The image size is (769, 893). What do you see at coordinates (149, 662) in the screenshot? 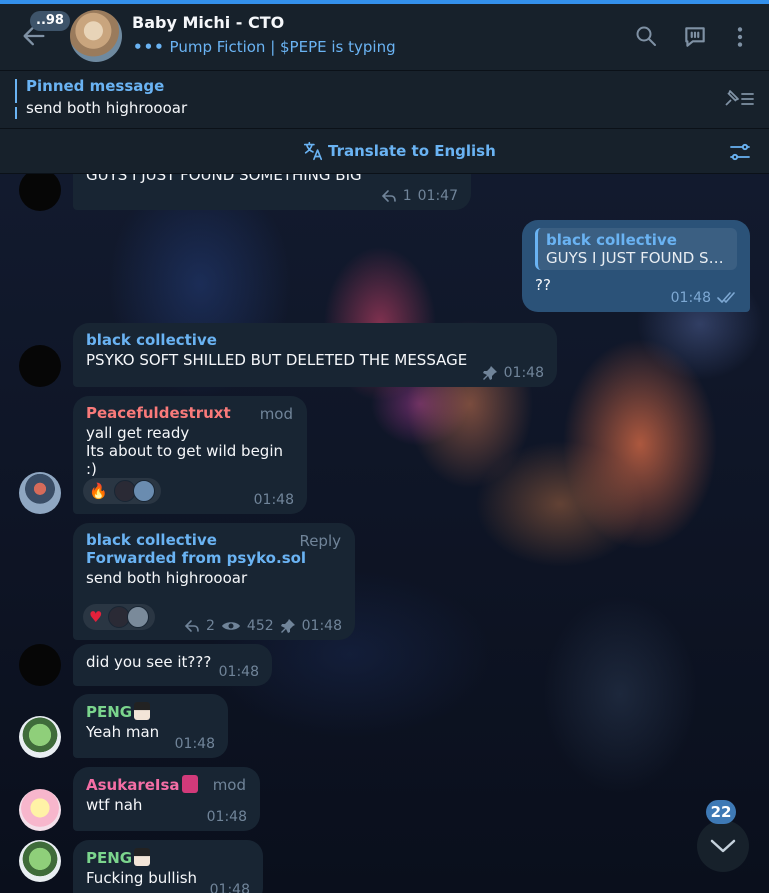
I see `message-text: did you see it???` at bounding box center [149, 662].